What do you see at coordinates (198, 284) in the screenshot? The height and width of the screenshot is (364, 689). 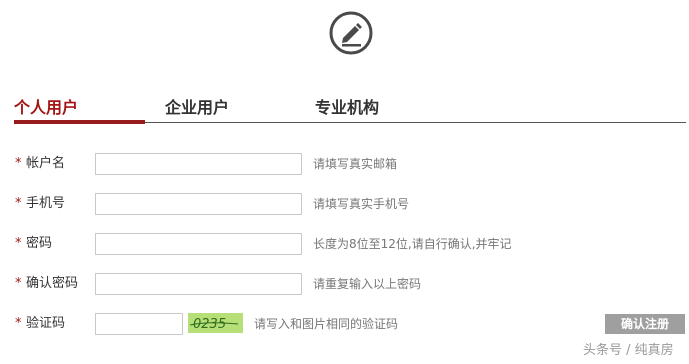 I see `confirm-password-input` at bounding box center [198, 284].